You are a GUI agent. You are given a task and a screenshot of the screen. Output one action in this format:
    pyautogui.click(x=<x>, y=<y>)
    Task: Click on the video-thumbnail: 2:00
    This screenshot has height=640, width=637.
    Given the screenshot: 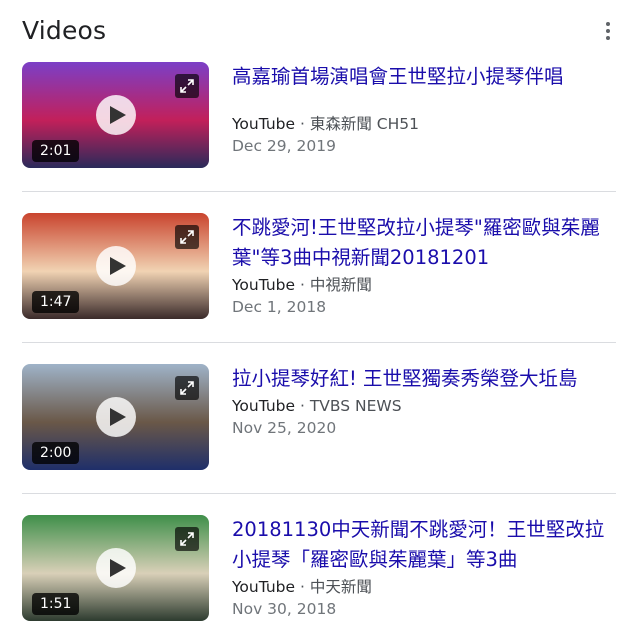 What is the action you would take?
    pyautogui.click(x=115, y=417)
    